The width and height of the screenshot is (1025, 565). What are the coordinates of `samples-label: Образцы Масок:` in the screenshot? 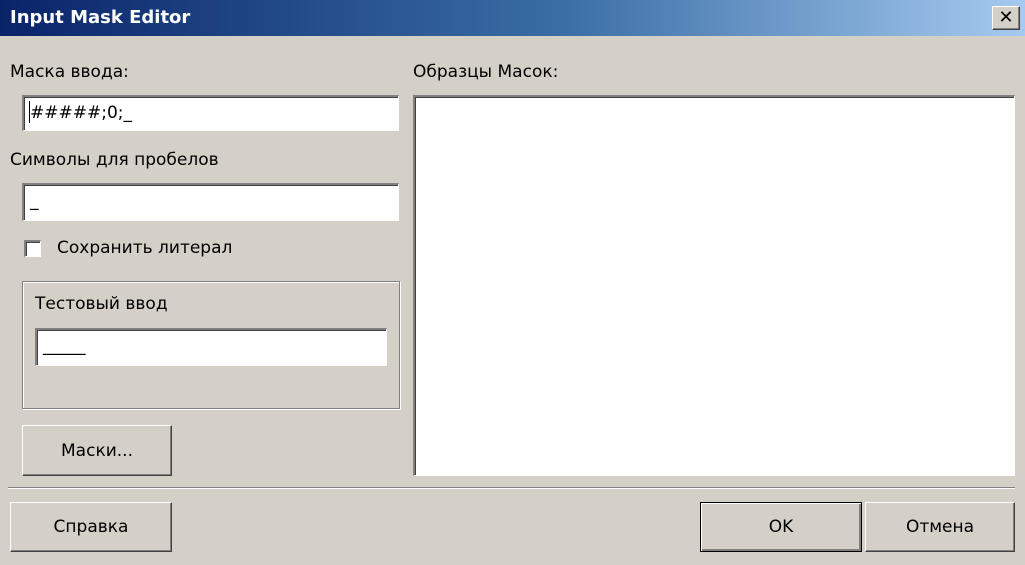 It's located at (486, 72).